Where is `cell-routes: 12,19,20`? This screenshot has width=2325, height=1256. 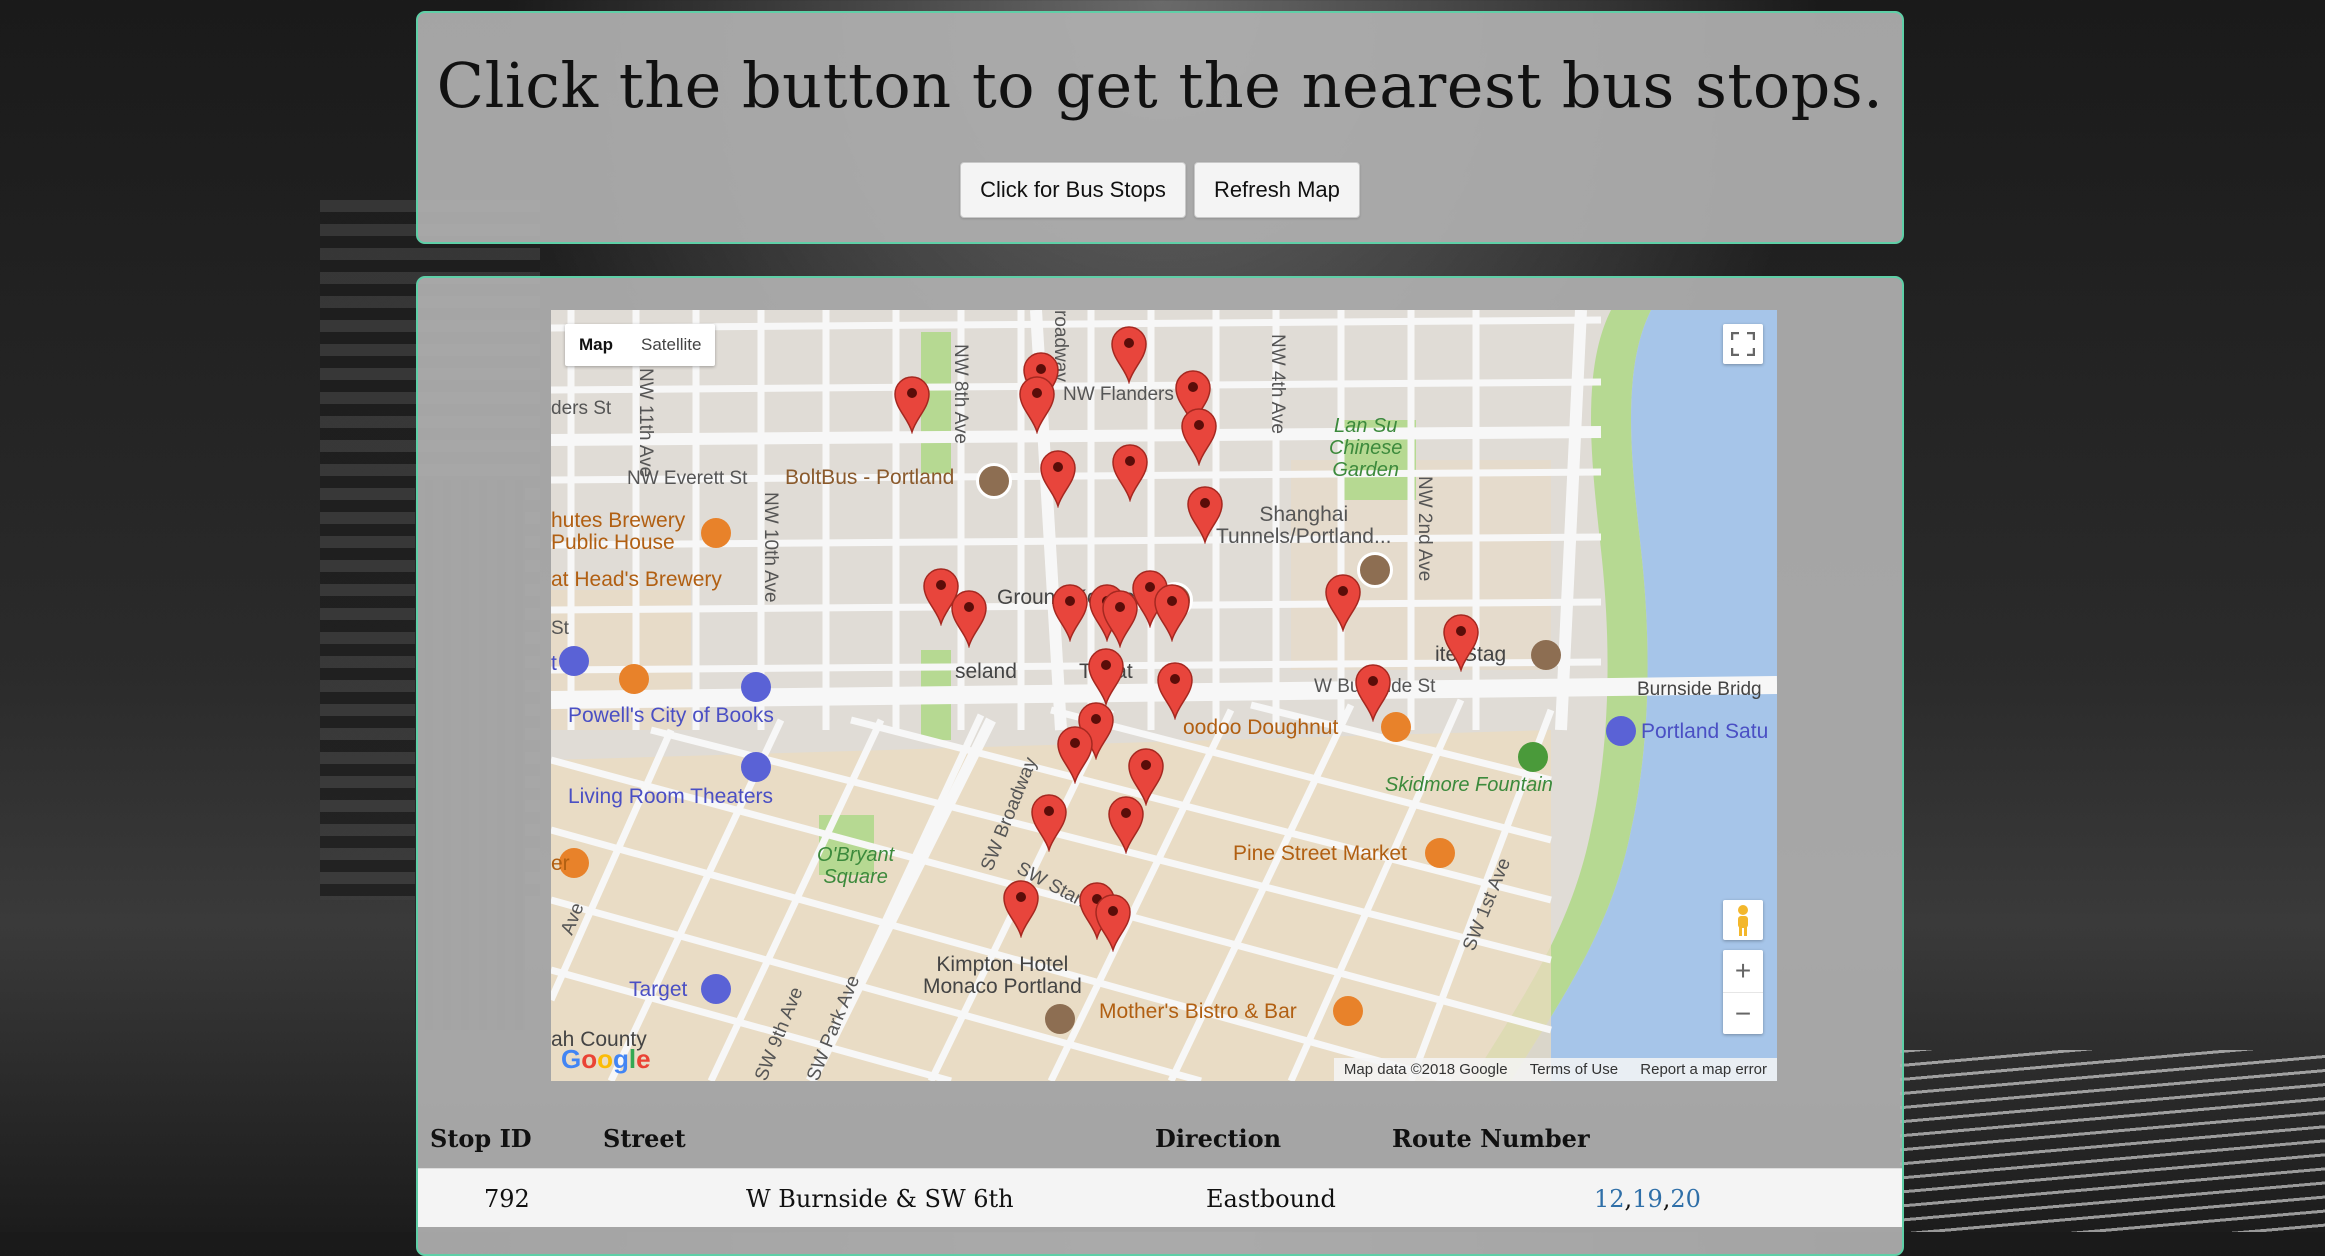
cell-routes: 12,19,20 is located at coordinates (1647, 1199).